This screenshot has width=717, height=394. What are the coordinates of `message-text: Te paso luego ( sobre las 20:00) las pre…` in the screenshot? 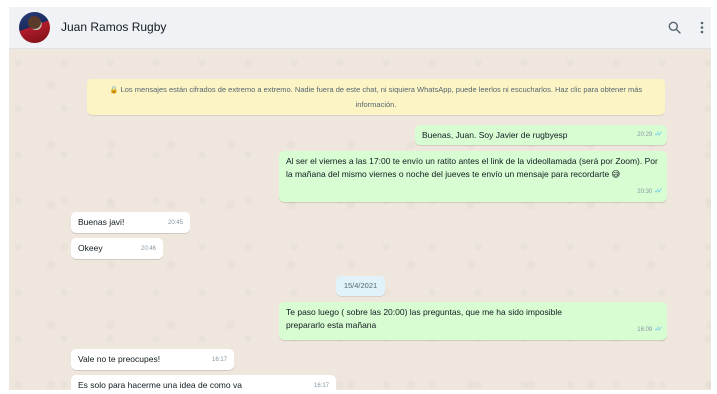 It's located at (424, 318).